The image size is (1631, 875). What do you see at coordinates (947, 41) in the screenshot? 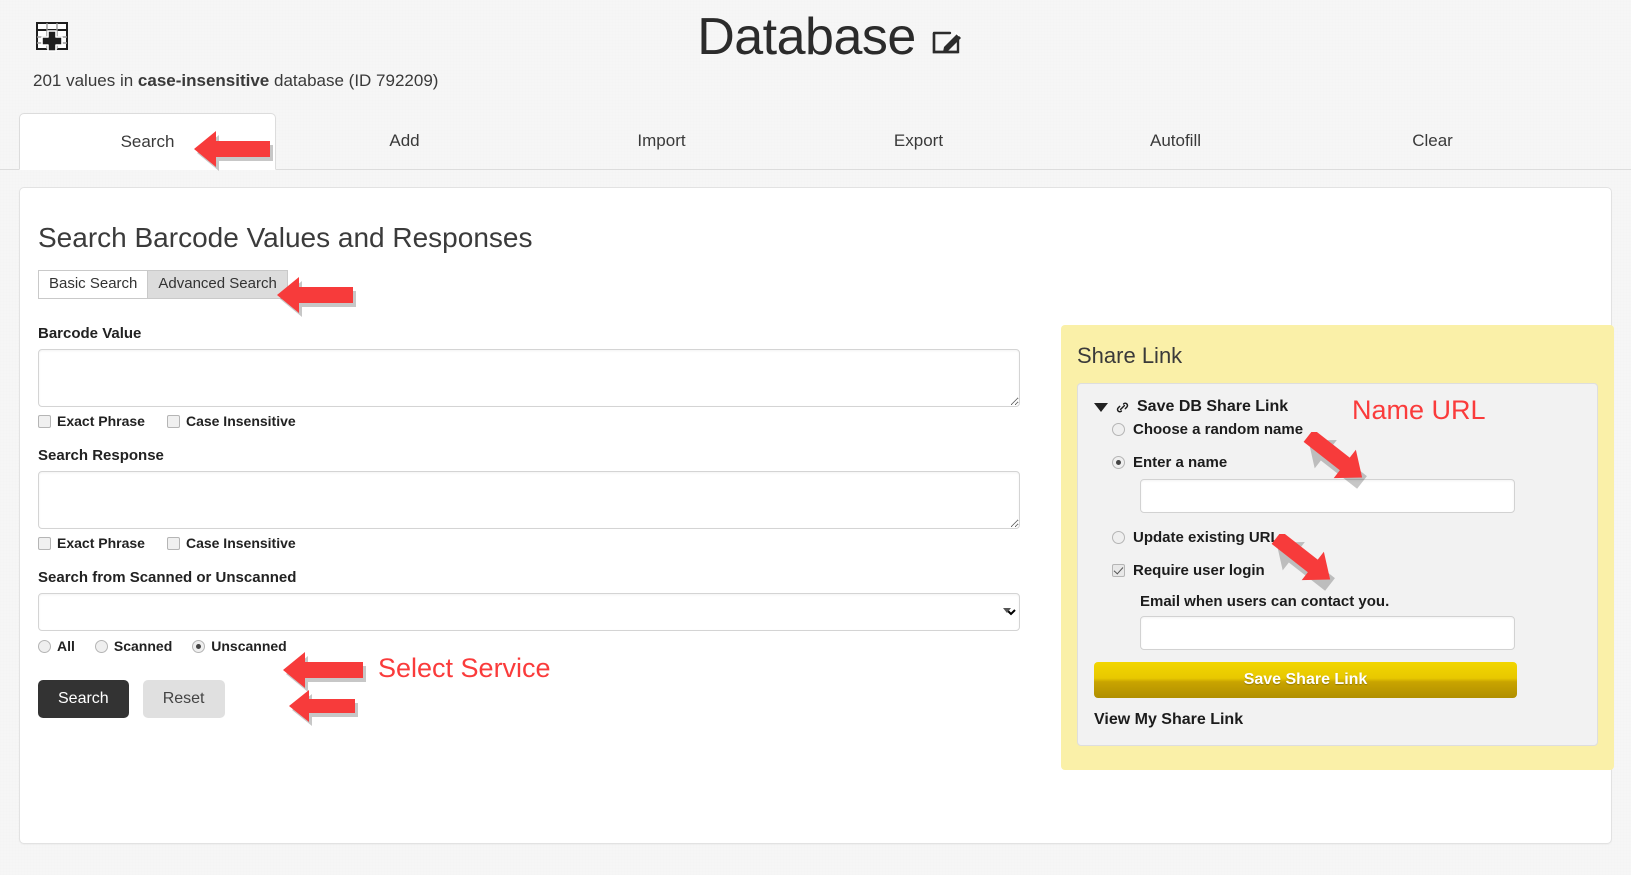
I see `edit-pencil-icon` at bounding box center [947, 41].